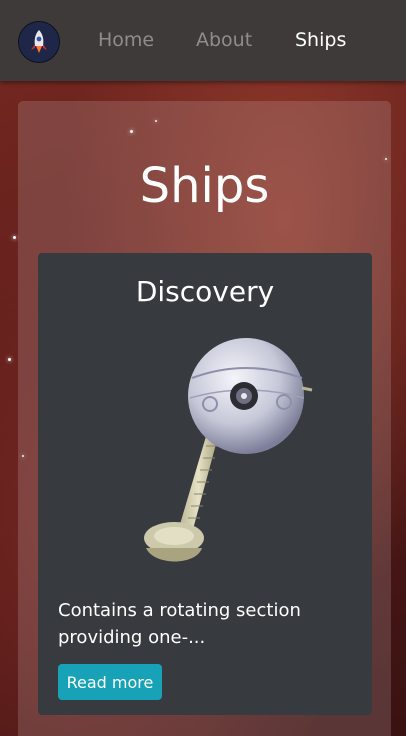  What do you see at coordinates (228, 450) in the screenshot?
I see `discovery-ship-image` at bounding box center [228, 450].